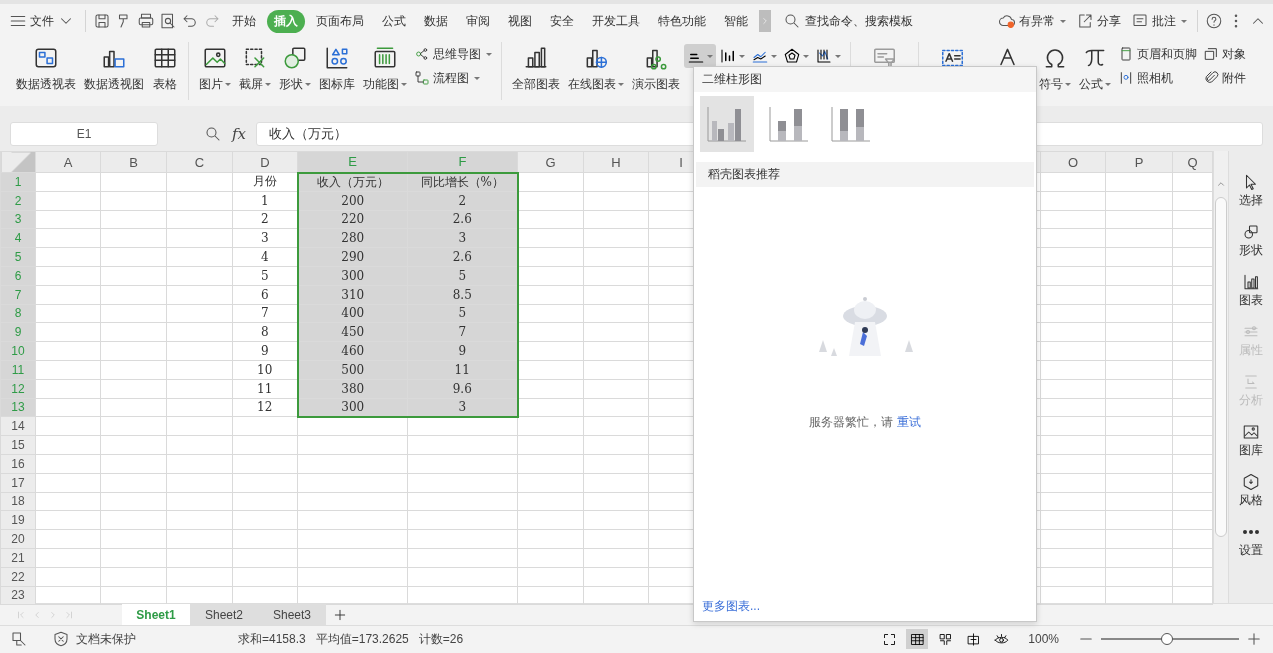  I want to click on chart-type-option, so click(727, 124).